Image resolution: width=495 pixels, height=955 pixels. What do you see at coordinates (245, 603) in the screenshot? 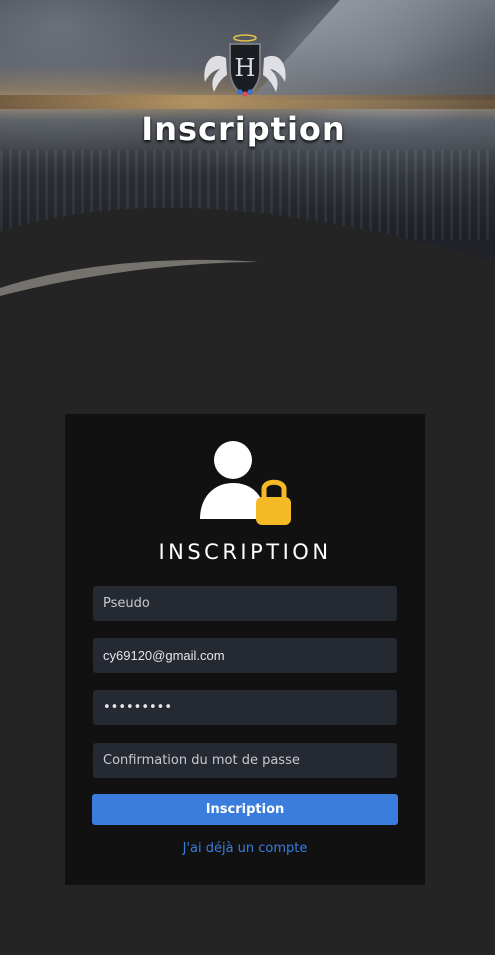
I see `pseudo-input` at bounding box center [245, 603].